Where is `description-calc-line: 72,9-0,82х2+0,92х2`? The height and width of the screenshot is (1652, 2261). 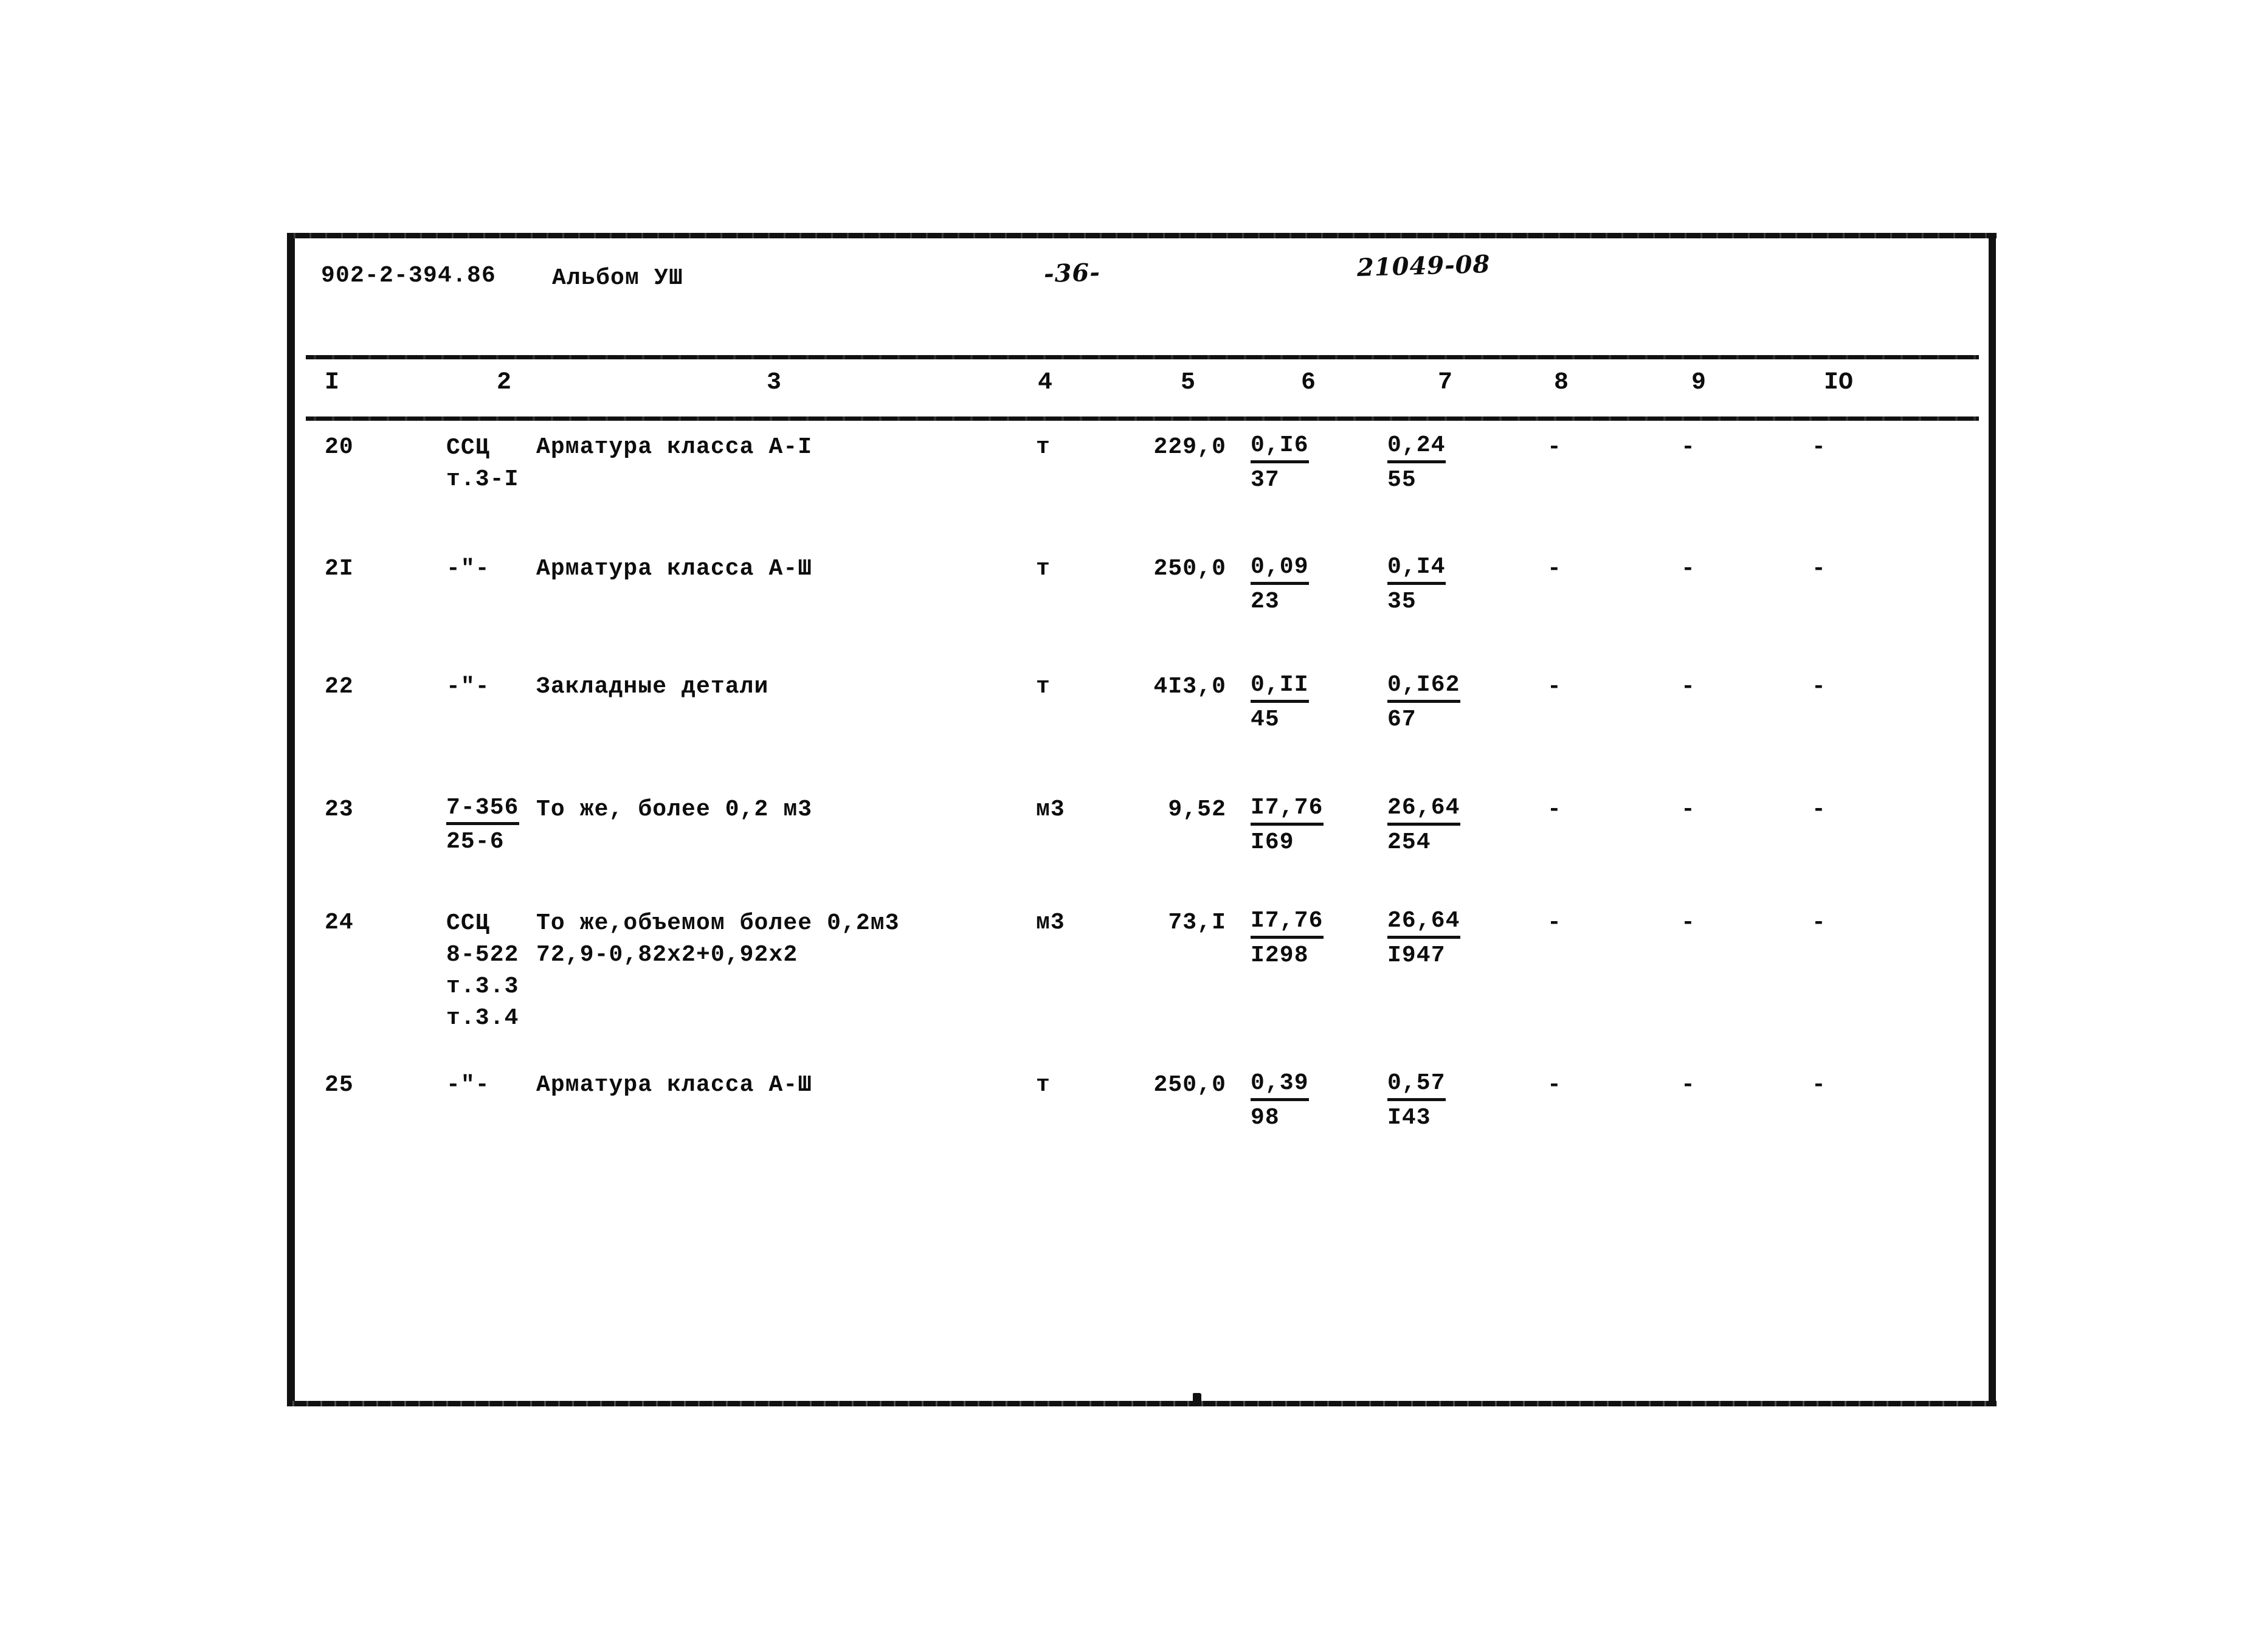
description-calc-line: 72,9-0,82х2+0,92х2 is located at coordinates (667, 955).